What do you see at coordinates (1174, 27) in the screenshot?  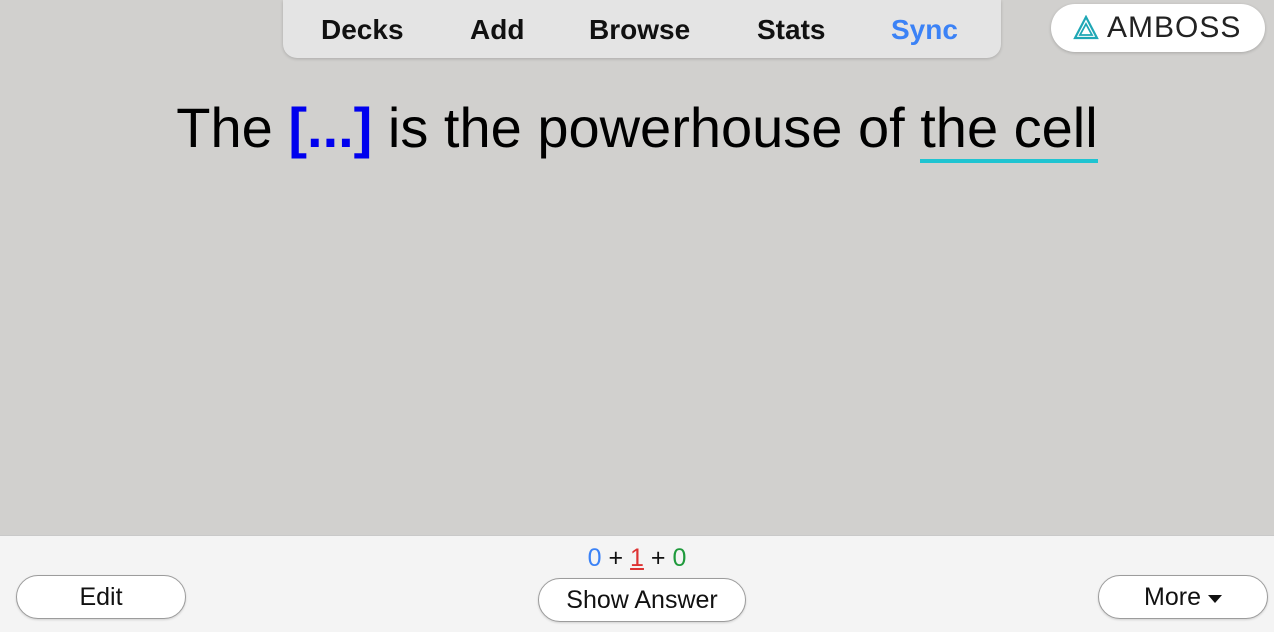 I see `amboss-label: AMBOSS` at bounding box center [1174, 27].